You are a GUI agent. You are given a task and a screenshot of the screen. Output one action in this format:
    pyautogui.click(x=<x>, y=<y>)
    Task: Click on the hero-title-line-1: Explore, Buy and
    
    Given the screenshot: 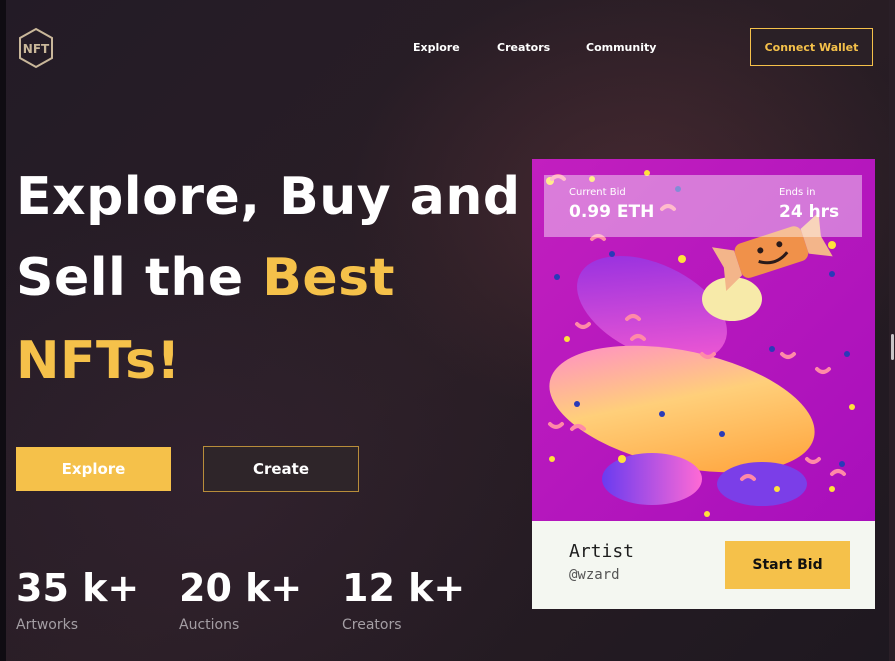 What is the action you would take?
    pyautogui.click(x=268, y=197)
    